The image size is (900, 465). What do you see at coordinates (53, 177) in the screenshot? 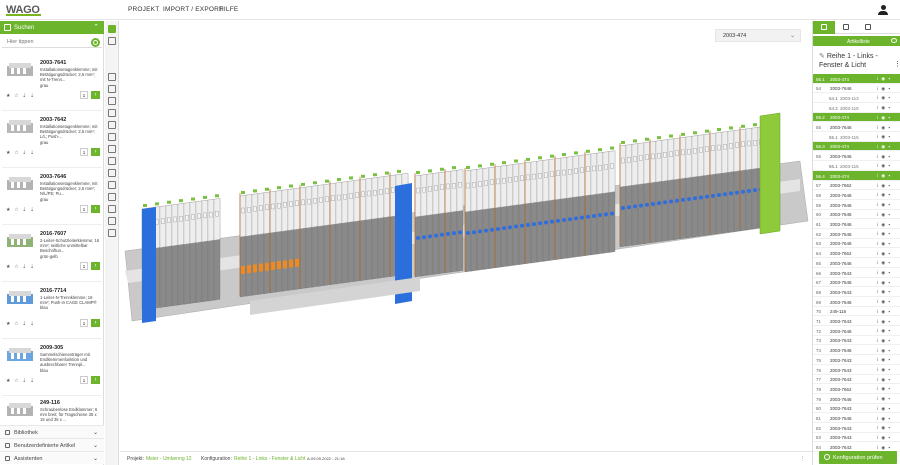
I see `product-code: 2003-7646` at bounding box center [53, 177].